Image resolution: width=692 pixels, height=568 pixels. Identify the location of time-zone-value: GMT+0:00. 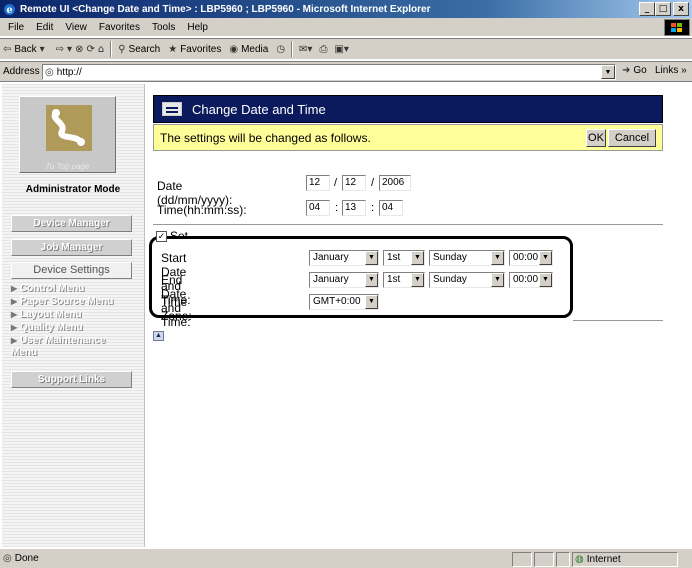
(337, 301).